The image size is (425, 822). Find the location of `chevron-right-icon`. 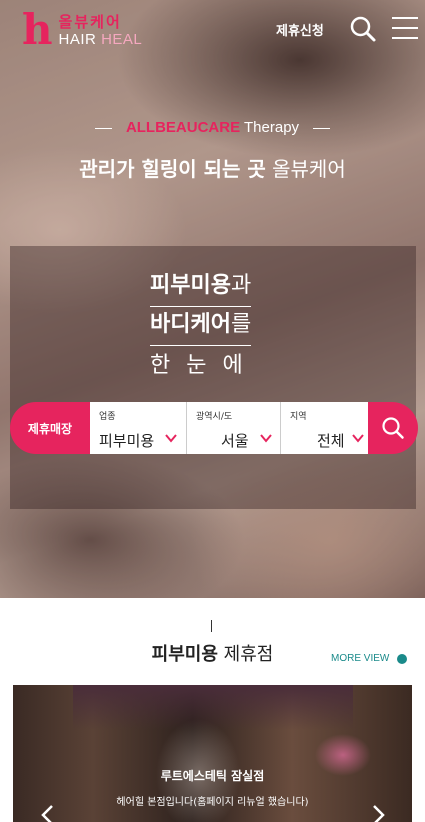

chevron-right-icon is located at coordinates (378, 813).